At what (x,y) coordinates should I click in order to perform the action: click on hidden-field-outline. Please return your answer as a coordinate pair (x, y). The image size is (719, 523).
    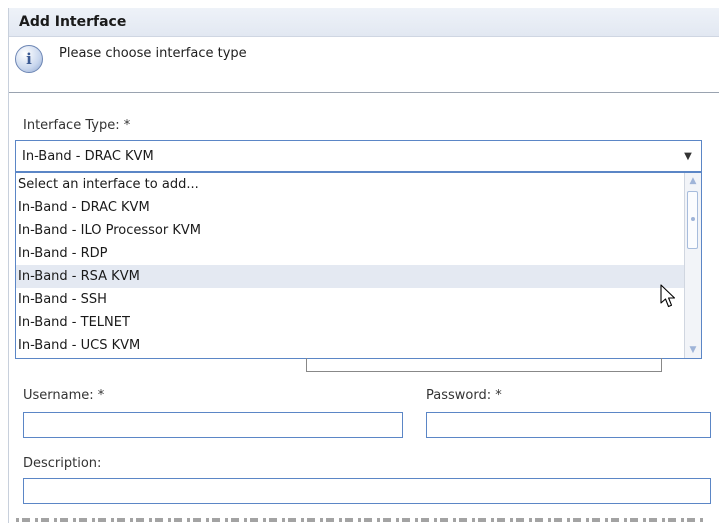
    Looking at the image, I should click on (484, 365).